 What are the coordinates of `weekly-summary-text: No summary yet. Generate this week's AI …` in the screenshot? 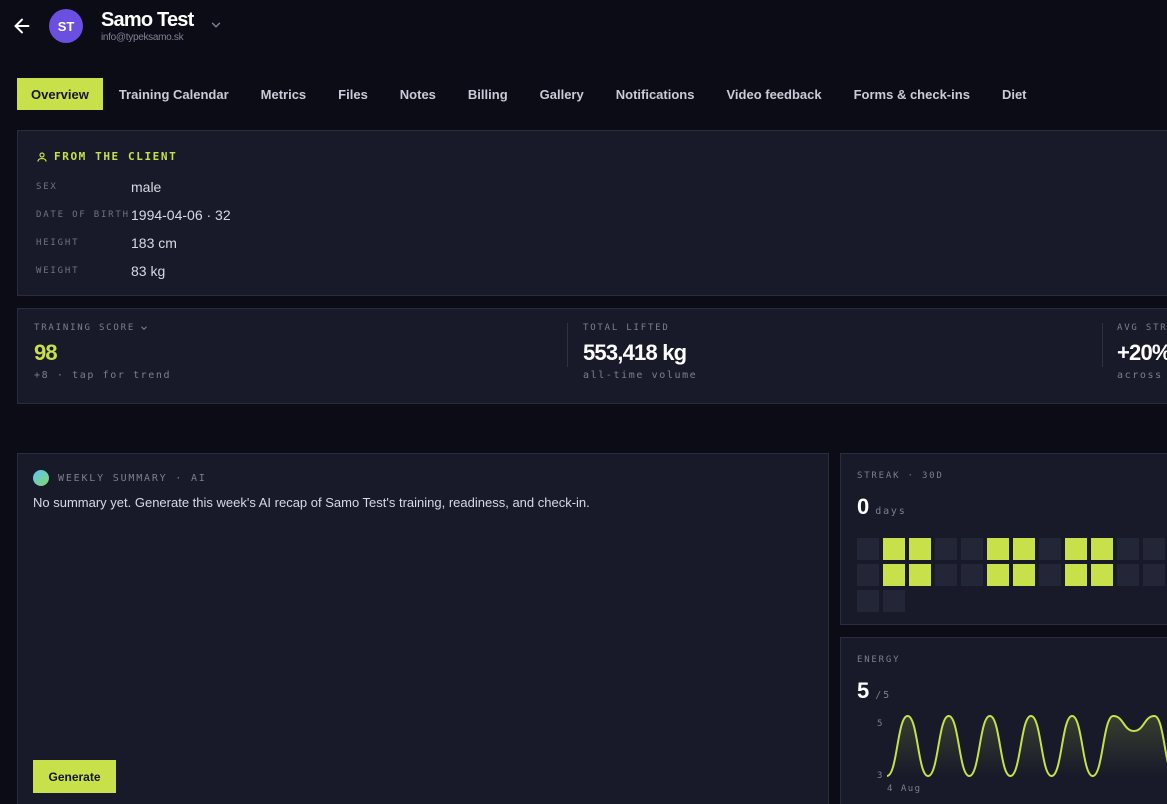 It's located at (311, 502).